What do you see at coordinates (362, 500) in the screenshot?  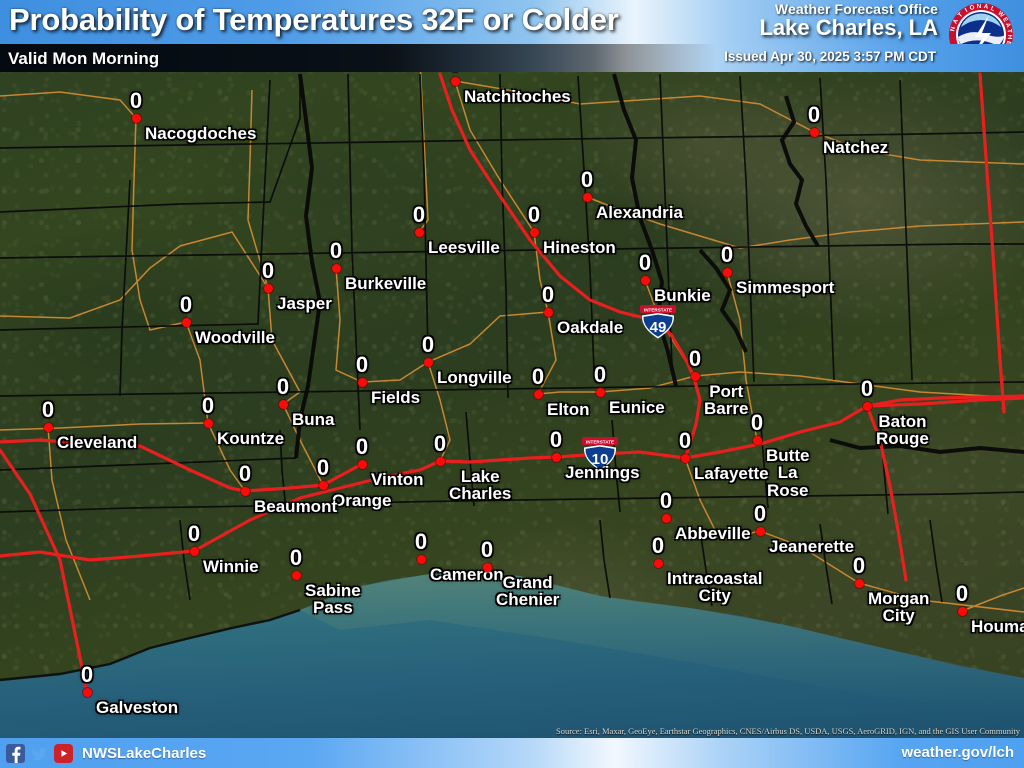 I see `station-city-label: Orange` at bounding box center [362, 500].